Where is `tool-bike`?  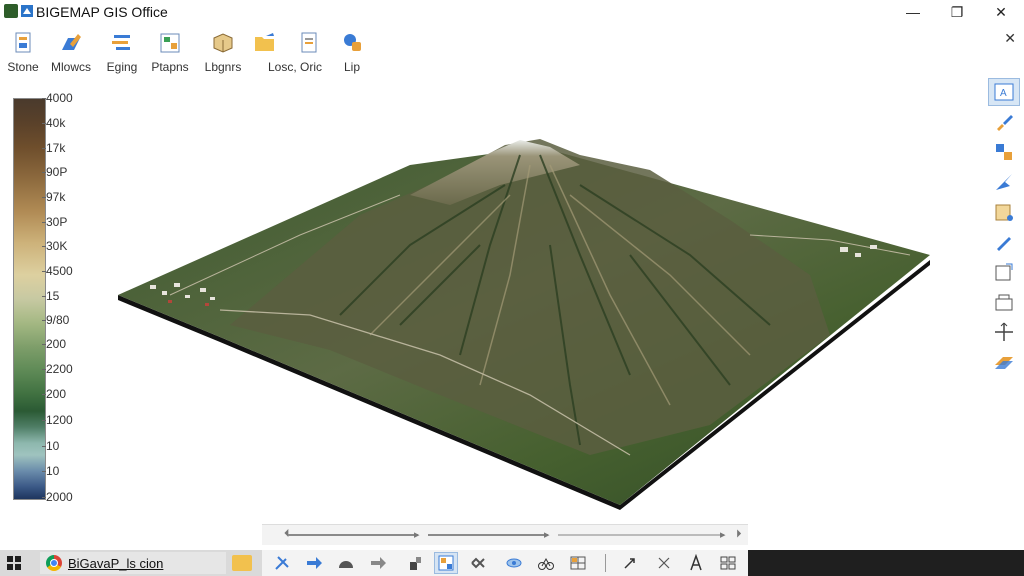 tool-bike is located at coordinates (546, 563).